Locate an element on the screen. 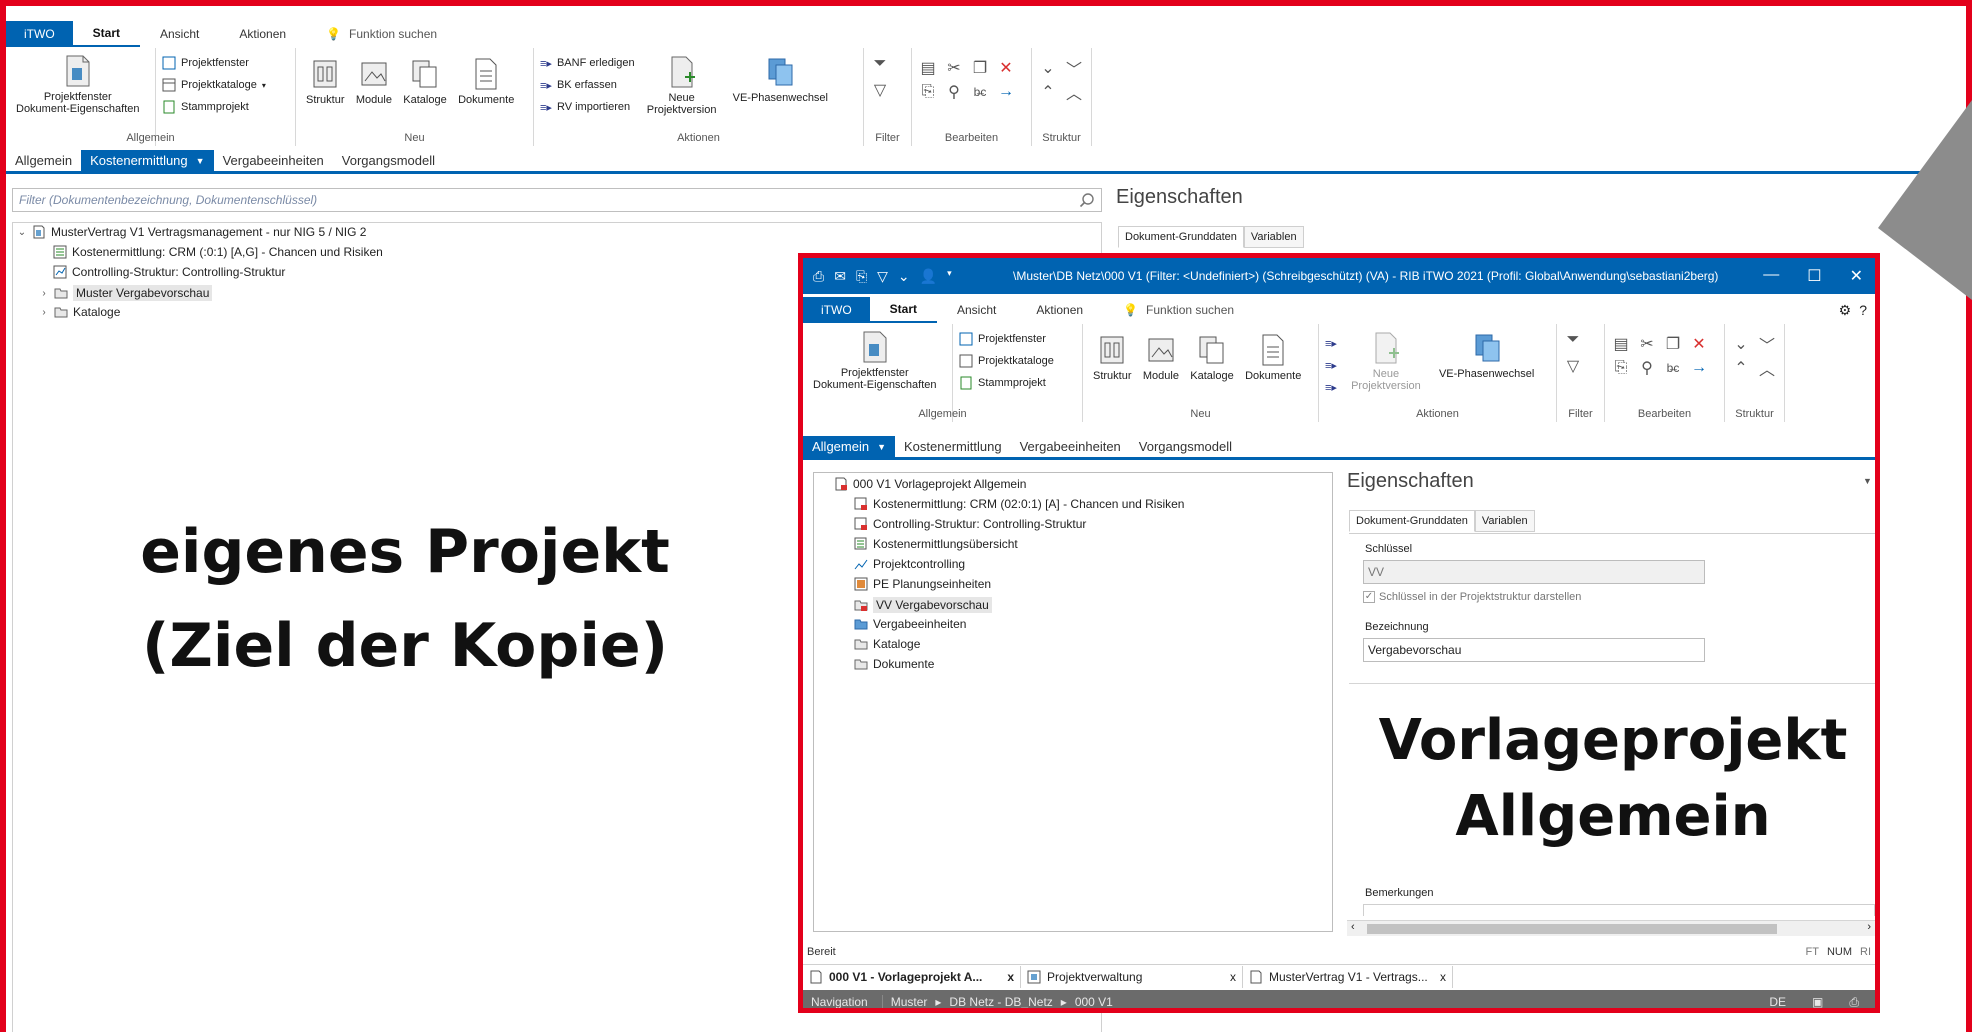 This screenshot has width=1972, height=1032. tree-node-controlling: Controlling-Struktur is located at coordinates (169, 272).